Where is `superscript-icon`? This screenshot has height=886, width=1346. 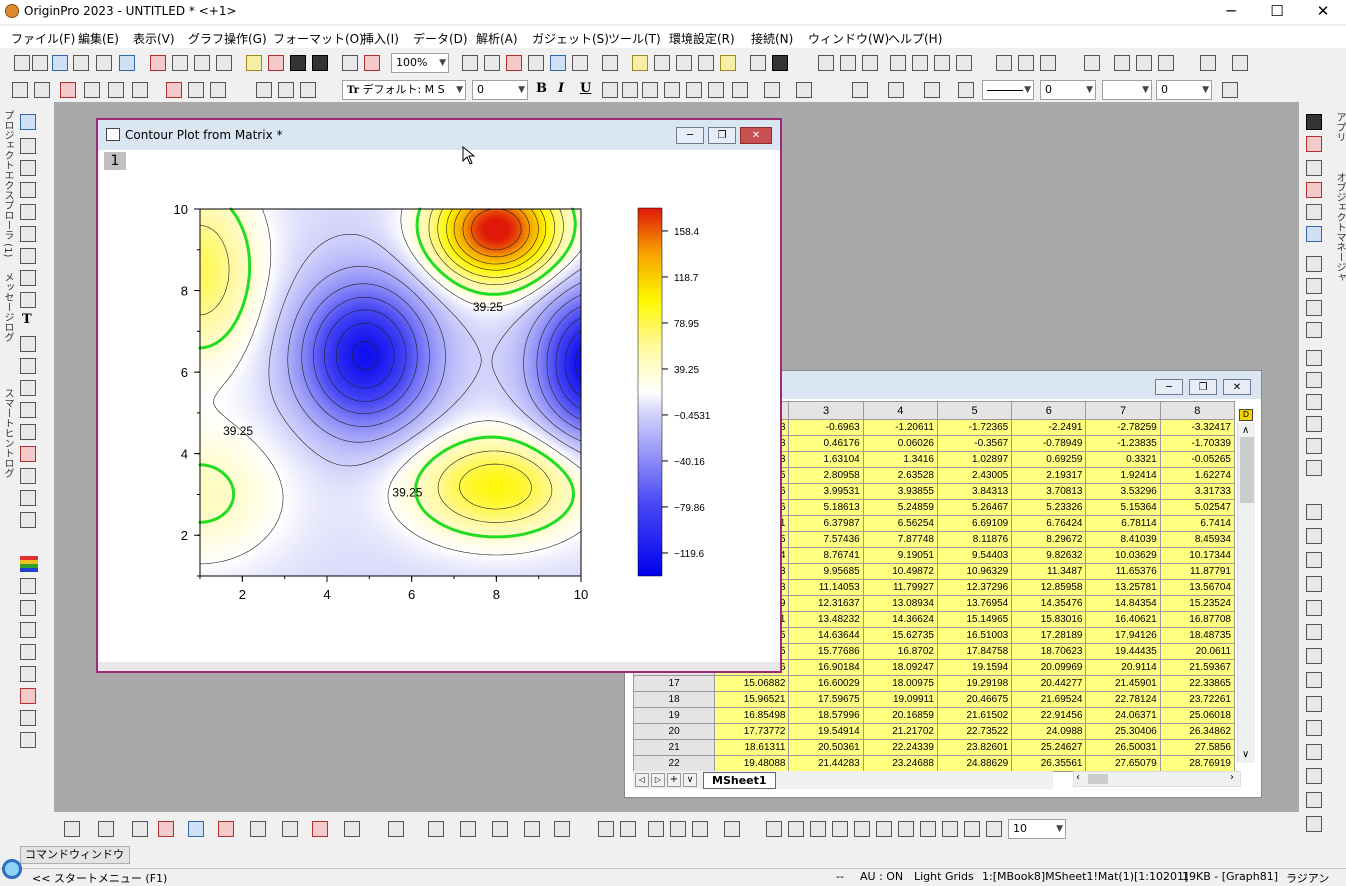
superscript-icon is located at coordinates (610, 90).